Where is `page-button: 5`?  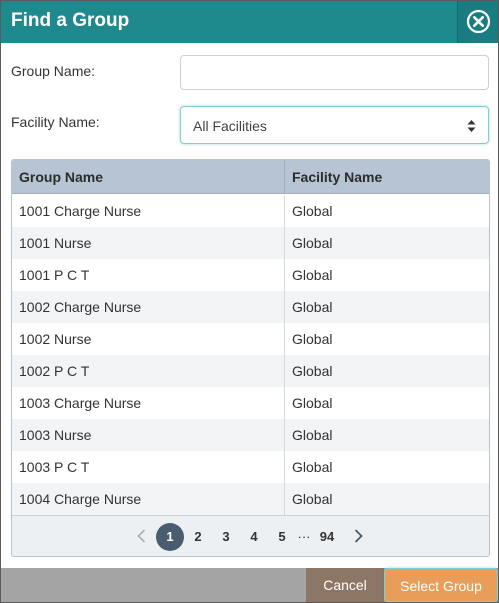
page-button: 5 is located at coordinates (282, 537).